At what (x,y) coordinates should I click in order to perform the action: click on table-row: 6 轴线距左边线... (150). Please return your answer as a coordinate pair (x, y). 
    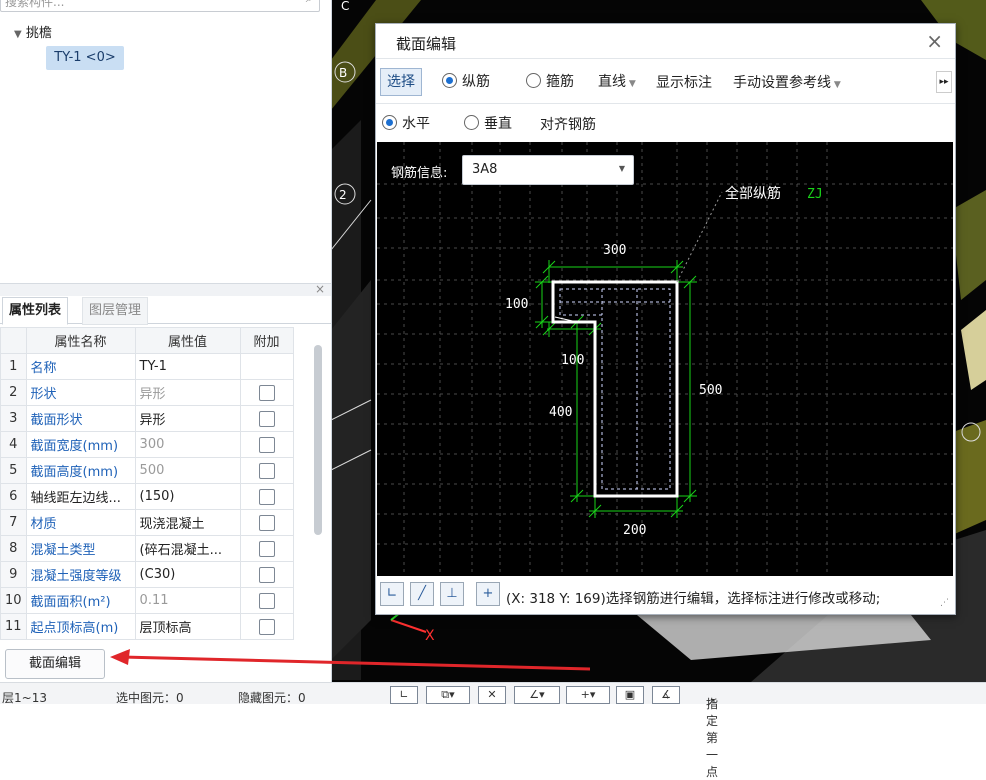
    Looking at the image, I should click on (147, 496).